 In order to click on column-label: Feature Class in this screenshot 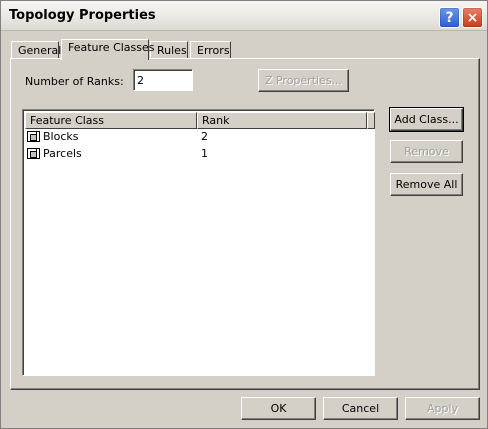, I will do `click(67, 120)`.